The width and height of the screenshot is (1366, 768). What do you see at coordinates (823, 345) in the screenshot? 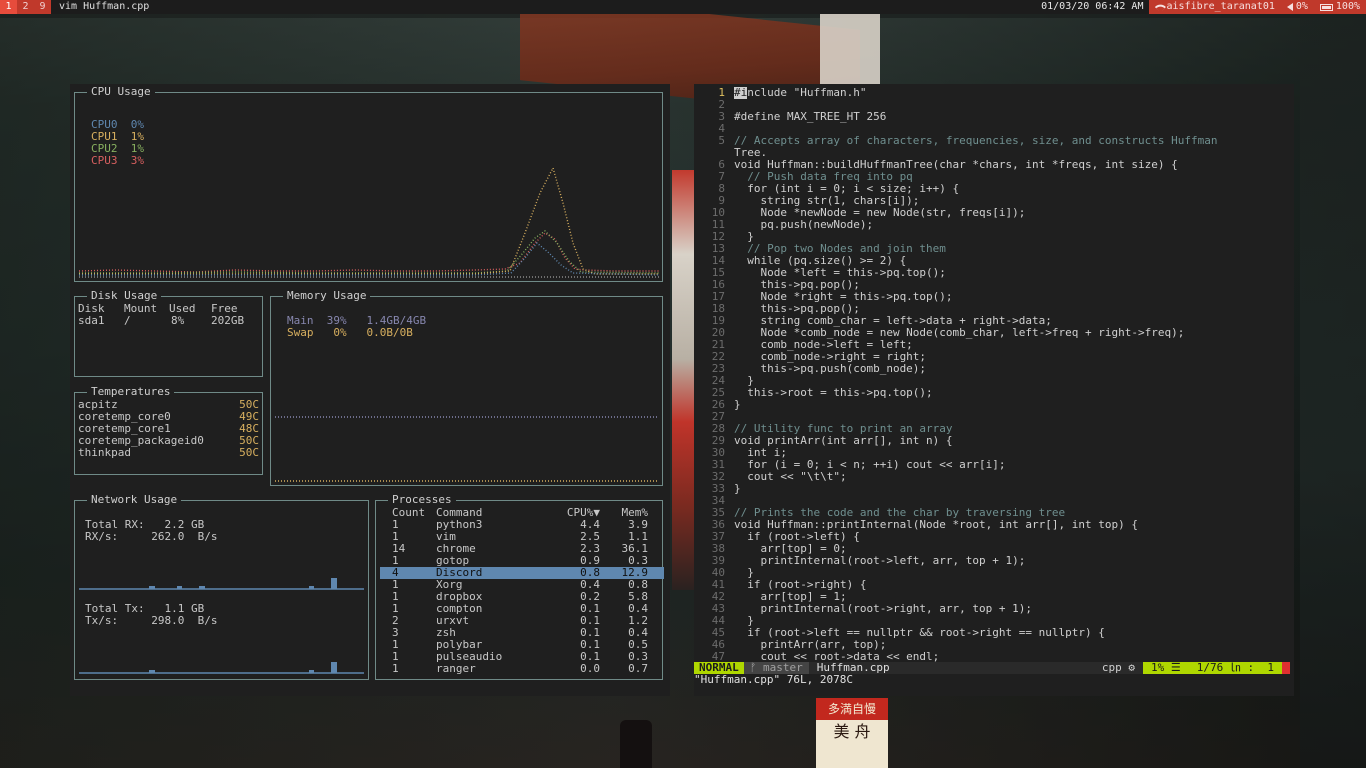
I see `line-text: comb_node->left = left;` at bounding box center [823, 345].